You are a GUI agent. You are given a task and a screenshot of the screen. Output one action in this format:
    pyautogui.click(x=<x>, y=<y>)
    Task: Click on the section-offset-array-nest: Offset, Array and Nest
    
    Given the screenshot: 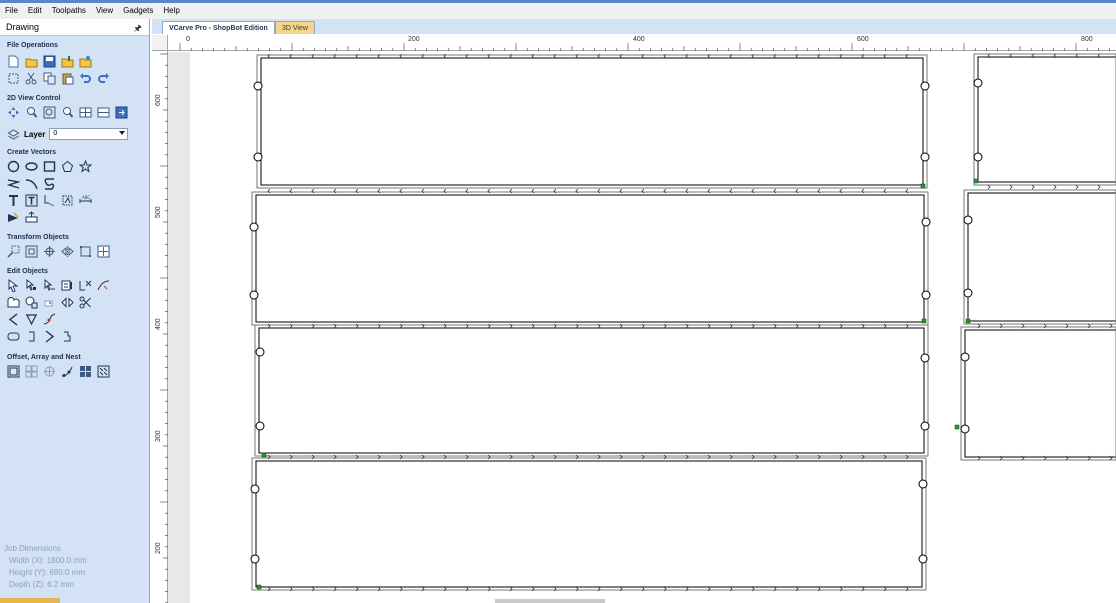 What is the action you would take?
    pyautogui.click(x=44, y=357)
    